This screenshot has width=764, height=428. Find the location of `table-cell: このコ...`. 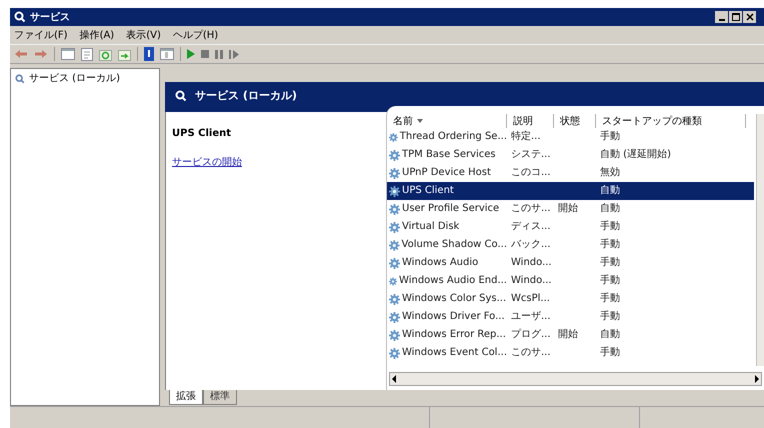

table-cell: このコ... is located at coordinates (531, 172).